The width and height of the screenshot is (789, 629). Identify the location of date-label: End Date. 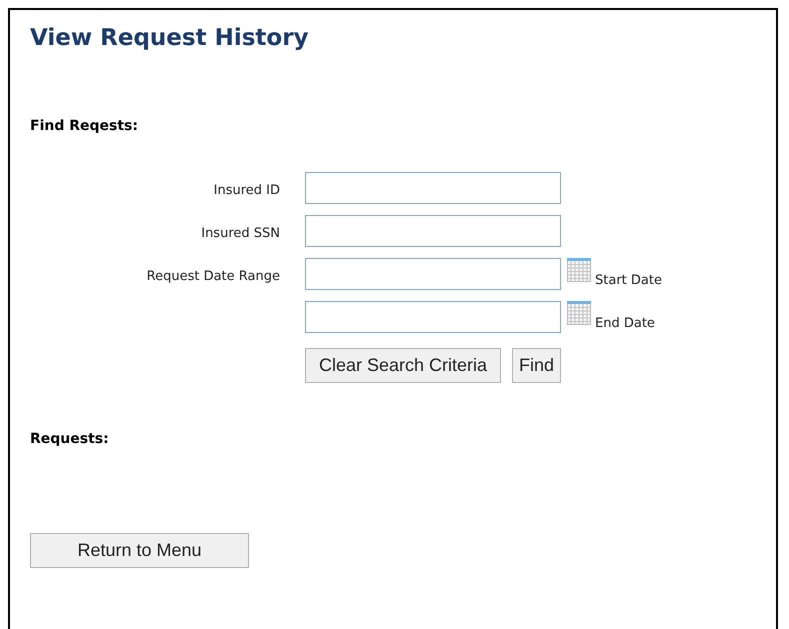
(625, 323).